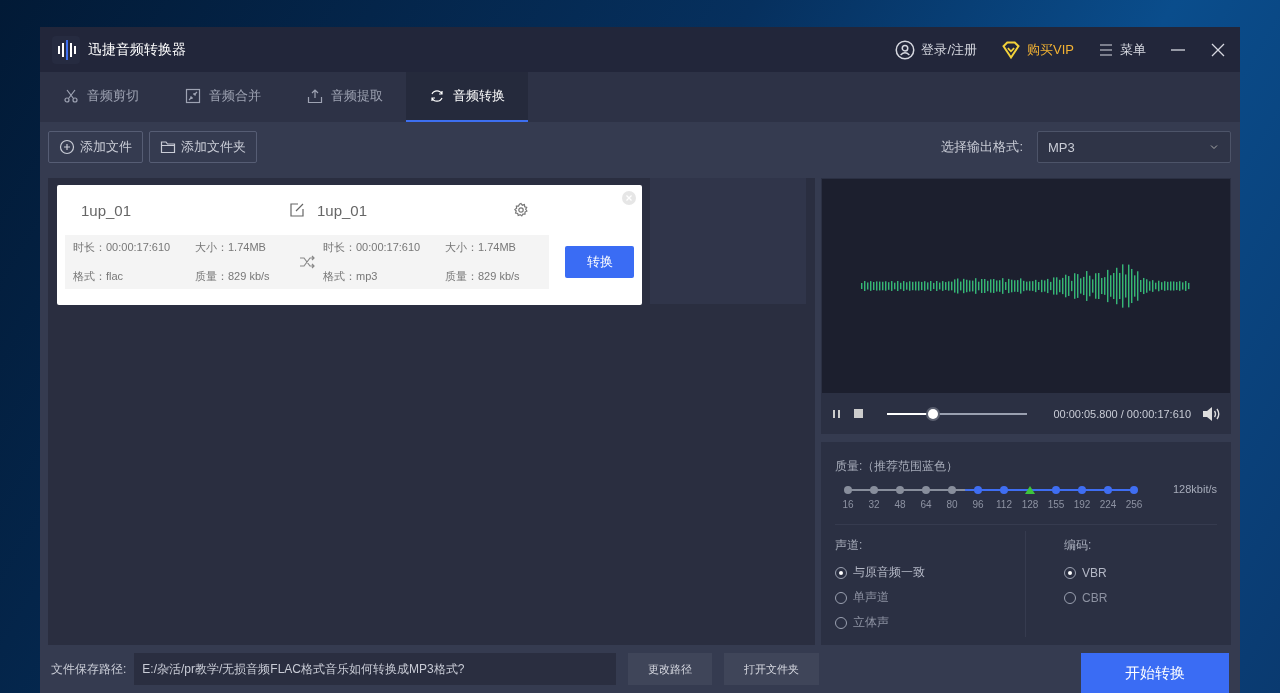 The width and height of the screenshot is (1280, 693). Describe the element at coordinates (1030, 504) in the screenshot. I see `bitrate-label: 128` at that location.